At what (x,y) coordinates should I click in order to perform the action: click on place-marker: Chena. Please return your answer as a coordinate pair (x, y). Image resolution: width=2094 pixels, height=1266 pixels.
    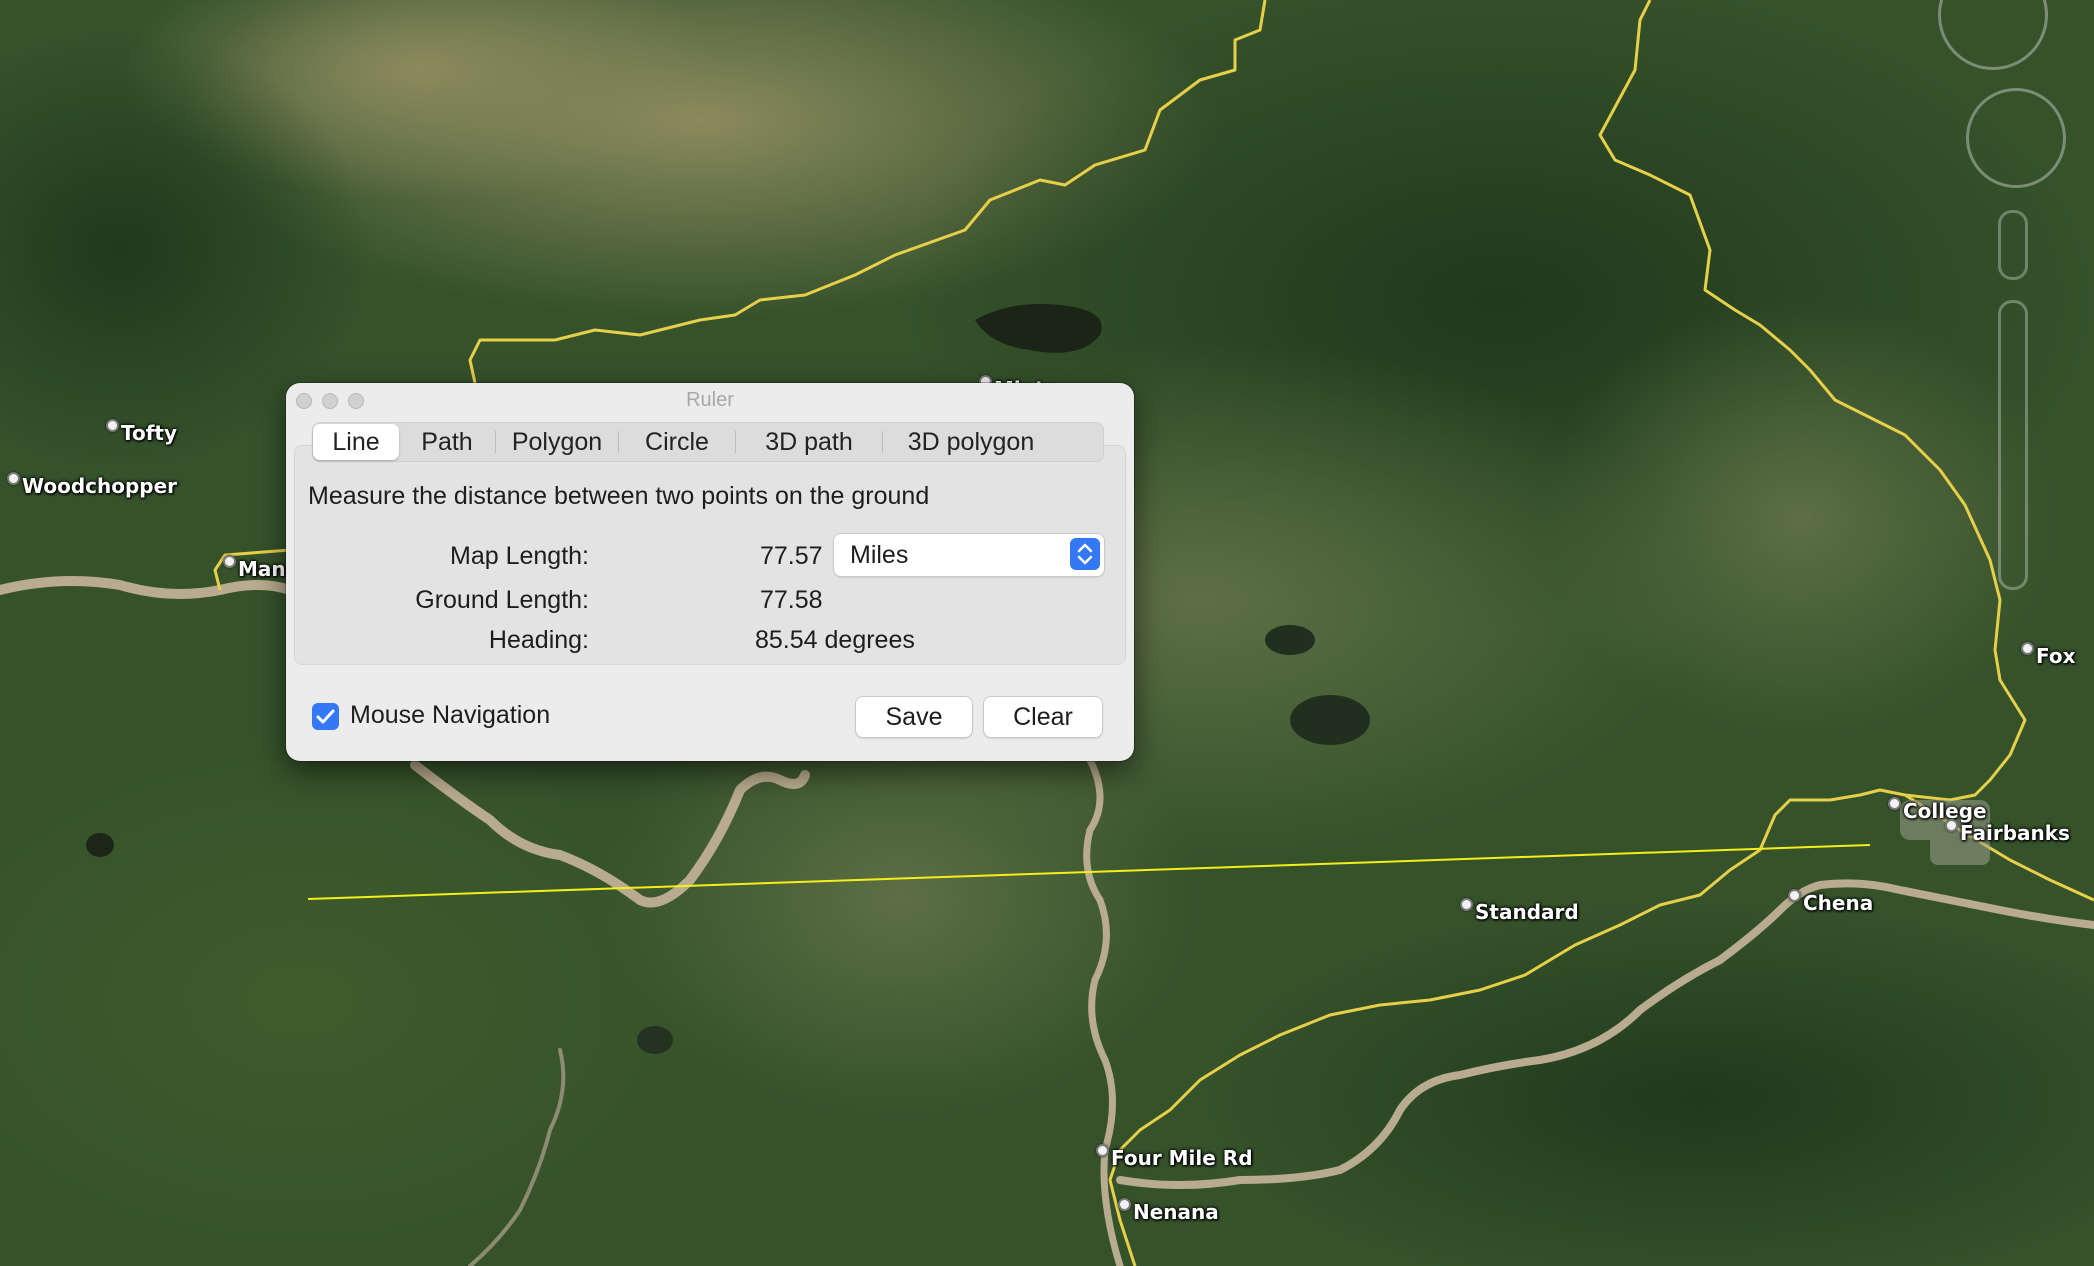
    Looking at the image, I should click on (1830, 895).